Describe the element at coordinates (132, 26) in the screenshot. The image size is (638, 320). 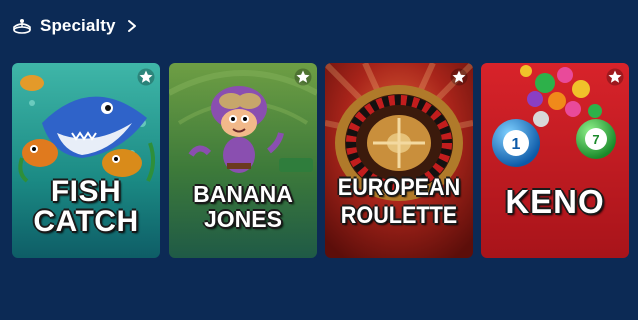
I see `chevron-right-icon` at that location.